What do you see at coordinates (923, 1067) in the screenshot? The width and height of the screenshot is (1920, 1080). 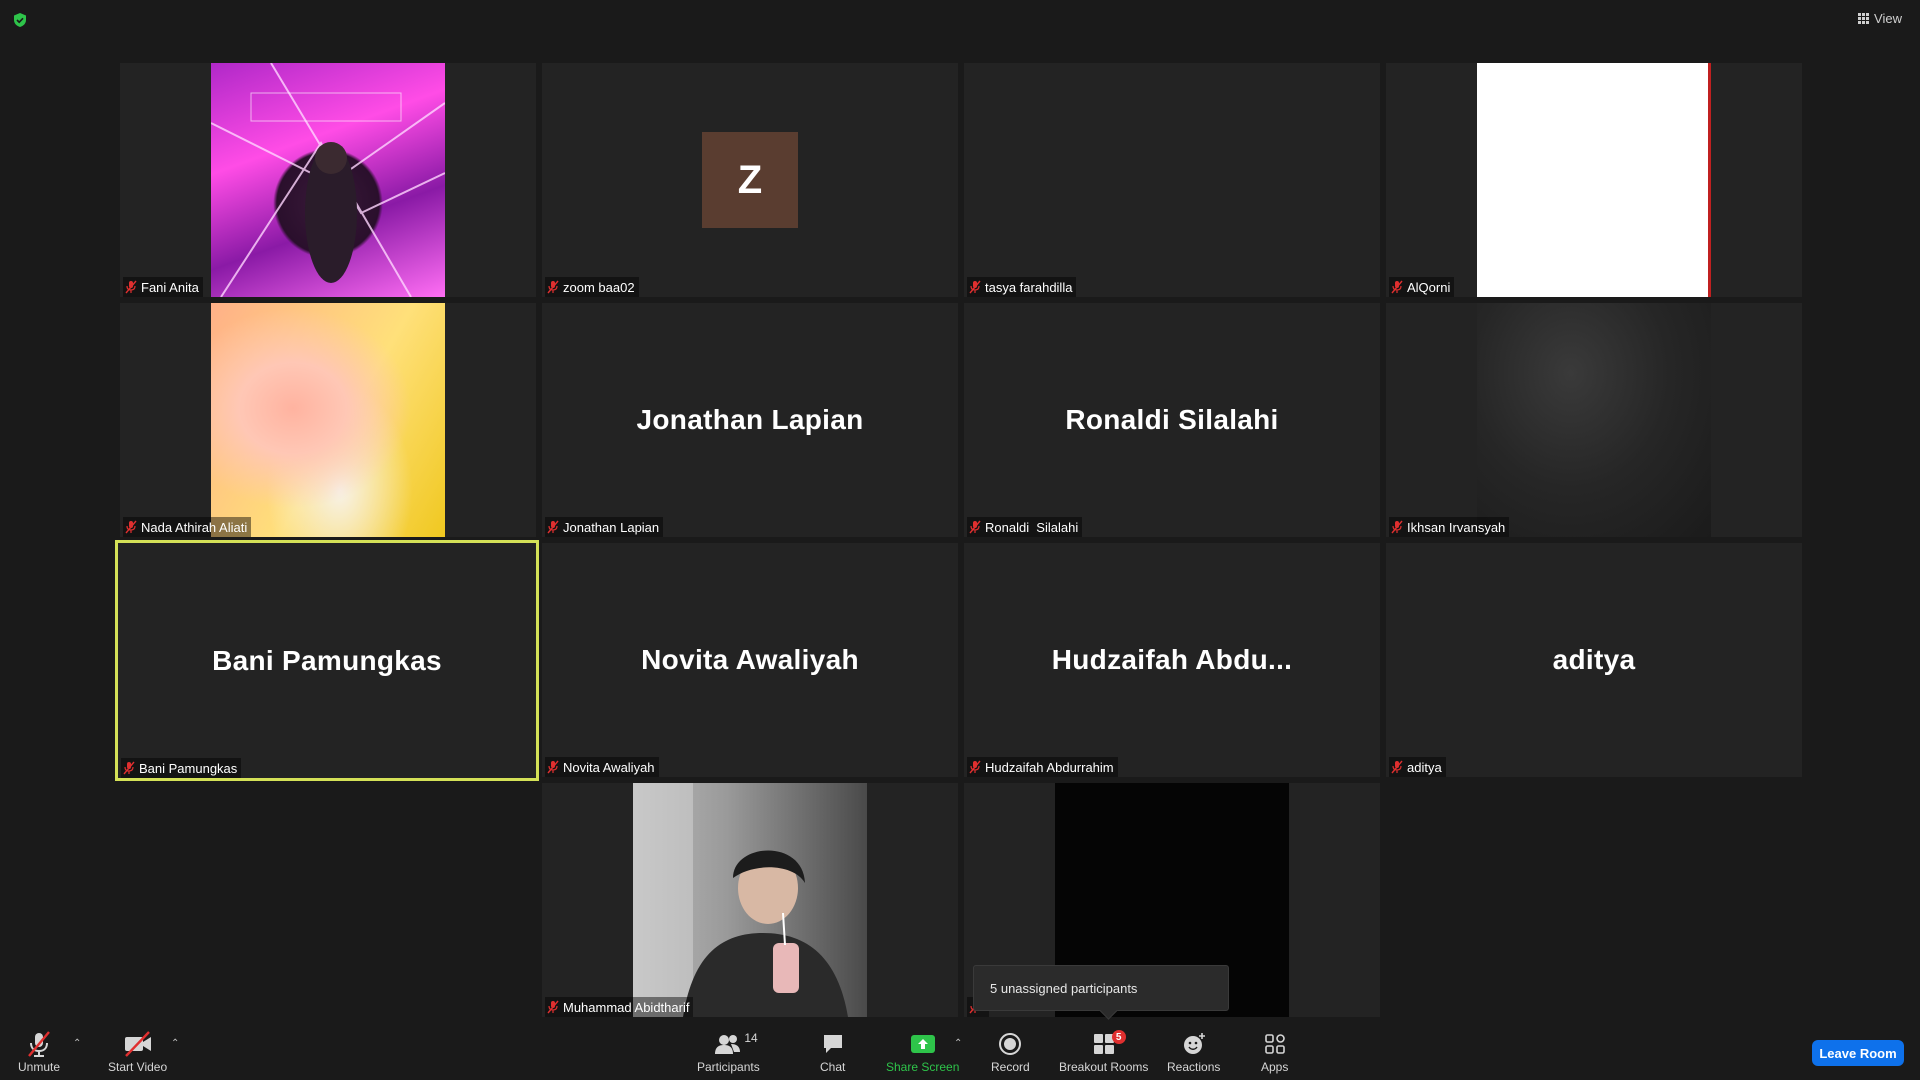 I see `share-screen-label: Share Screen` at bounding box center [923, 1067].